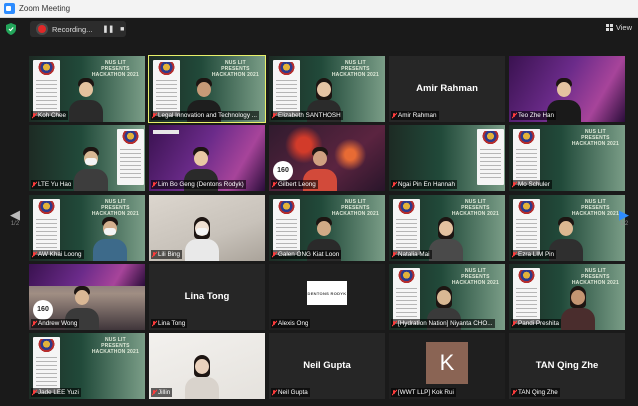 The width and height of the screenshot is (638, 406). What do you see at coordinates (294, 184) in the screenshot?
I see `participant-name-label: Gilbert Leong` at bounding box center [294, 184].